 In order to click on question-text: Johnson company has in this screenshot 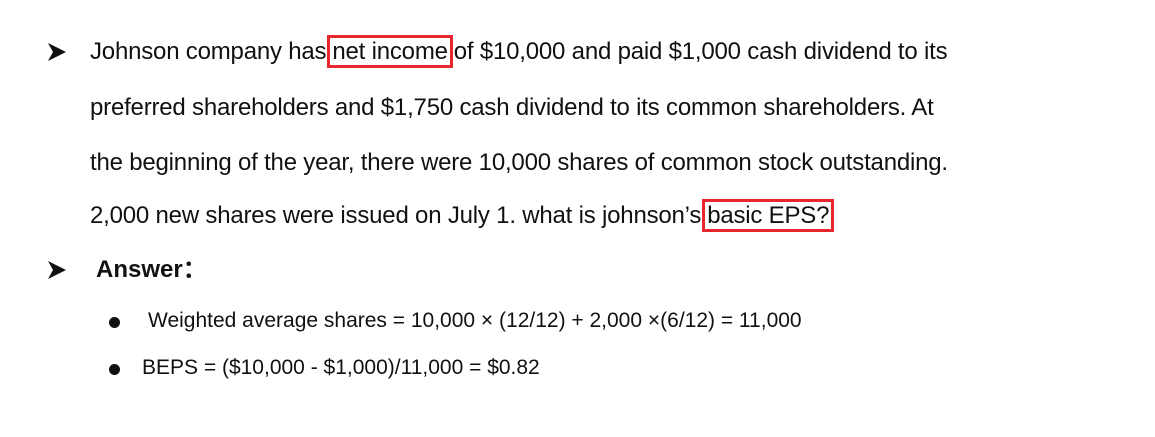, I will do `click(208, 51)`.